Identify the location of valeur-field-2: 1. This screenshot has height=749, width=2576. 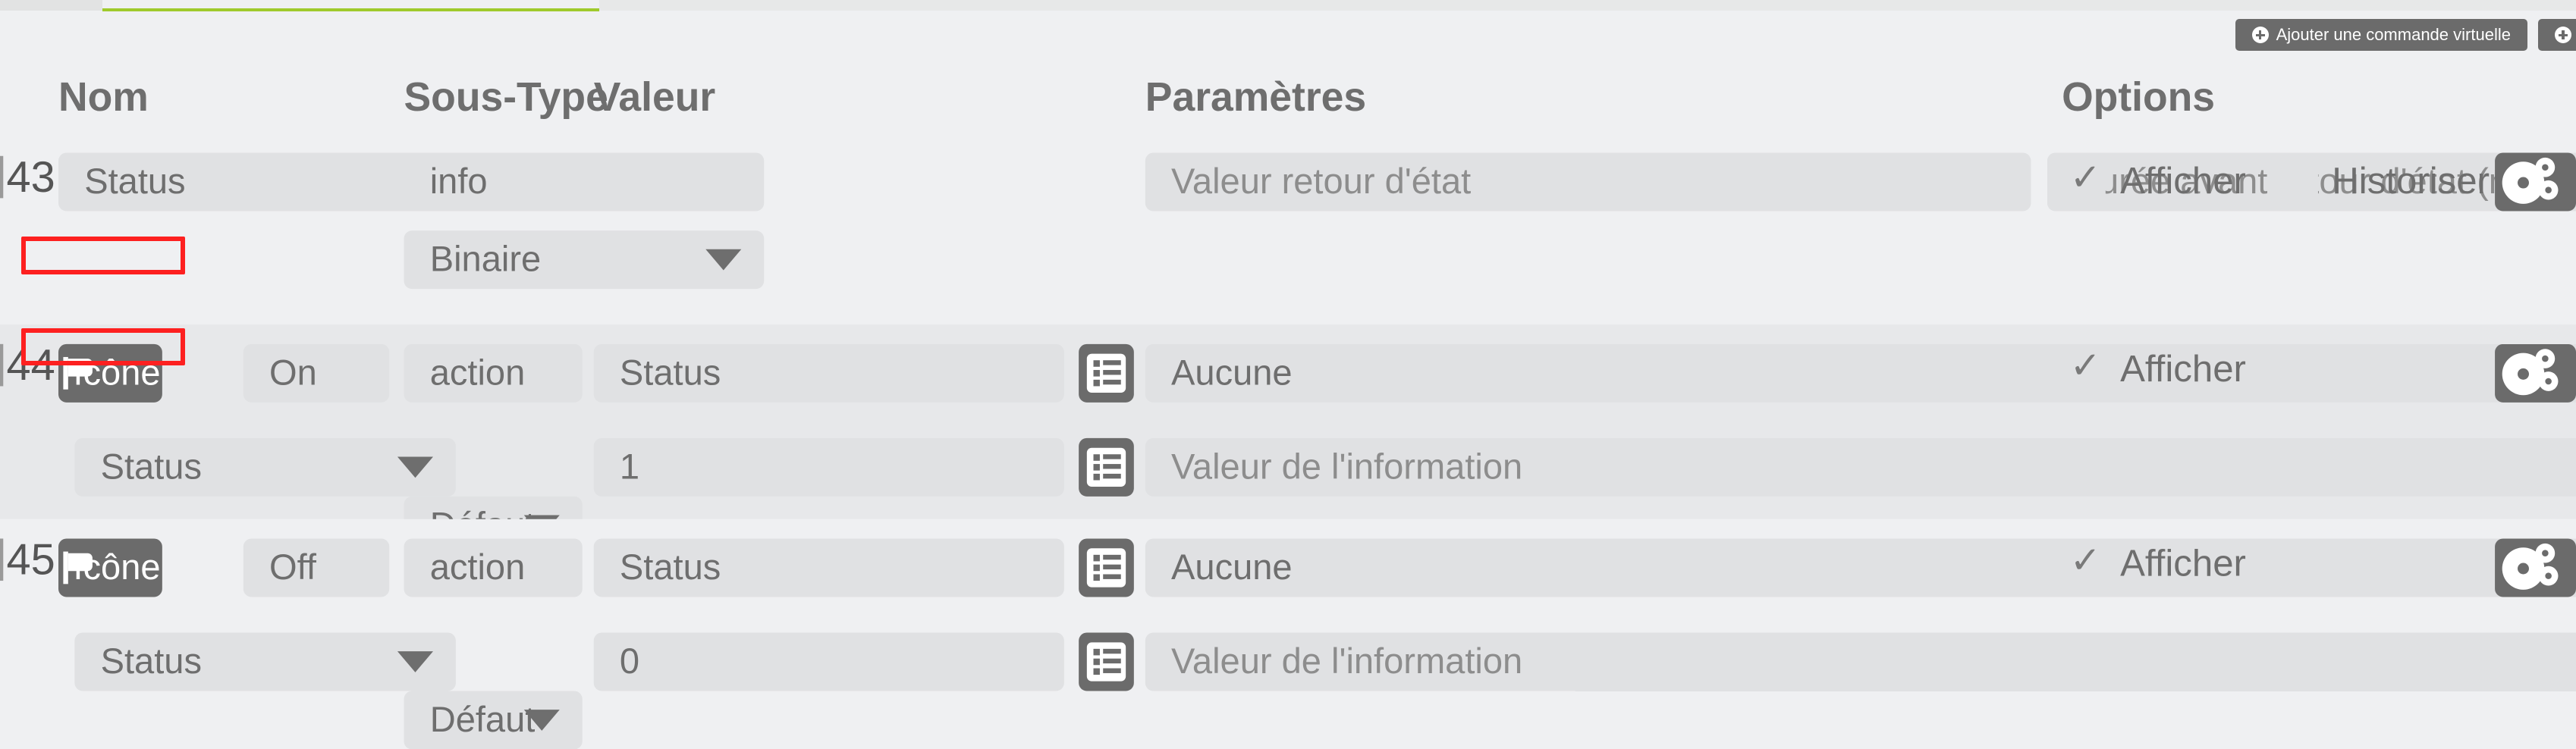
(828, 467).